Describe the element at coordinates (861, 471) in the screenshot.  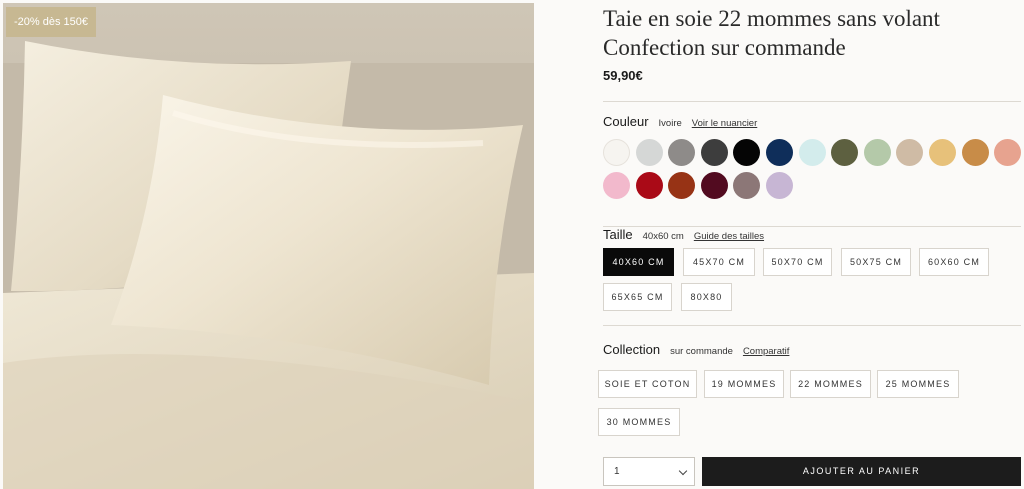
I see `add-to-cart-button: AJOUTER AU PANIER` at that location.